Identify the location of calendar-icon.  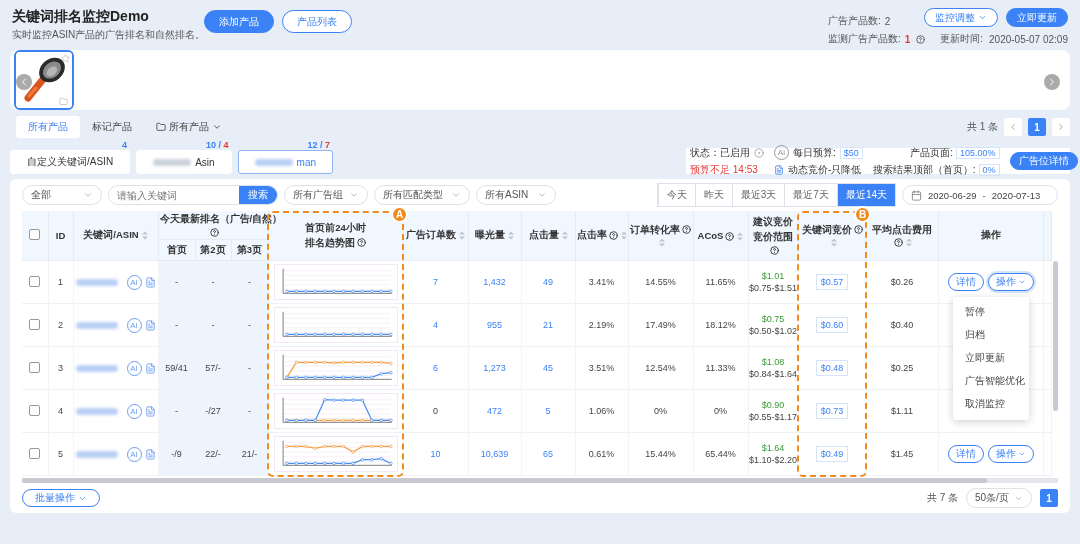
(916, 195).